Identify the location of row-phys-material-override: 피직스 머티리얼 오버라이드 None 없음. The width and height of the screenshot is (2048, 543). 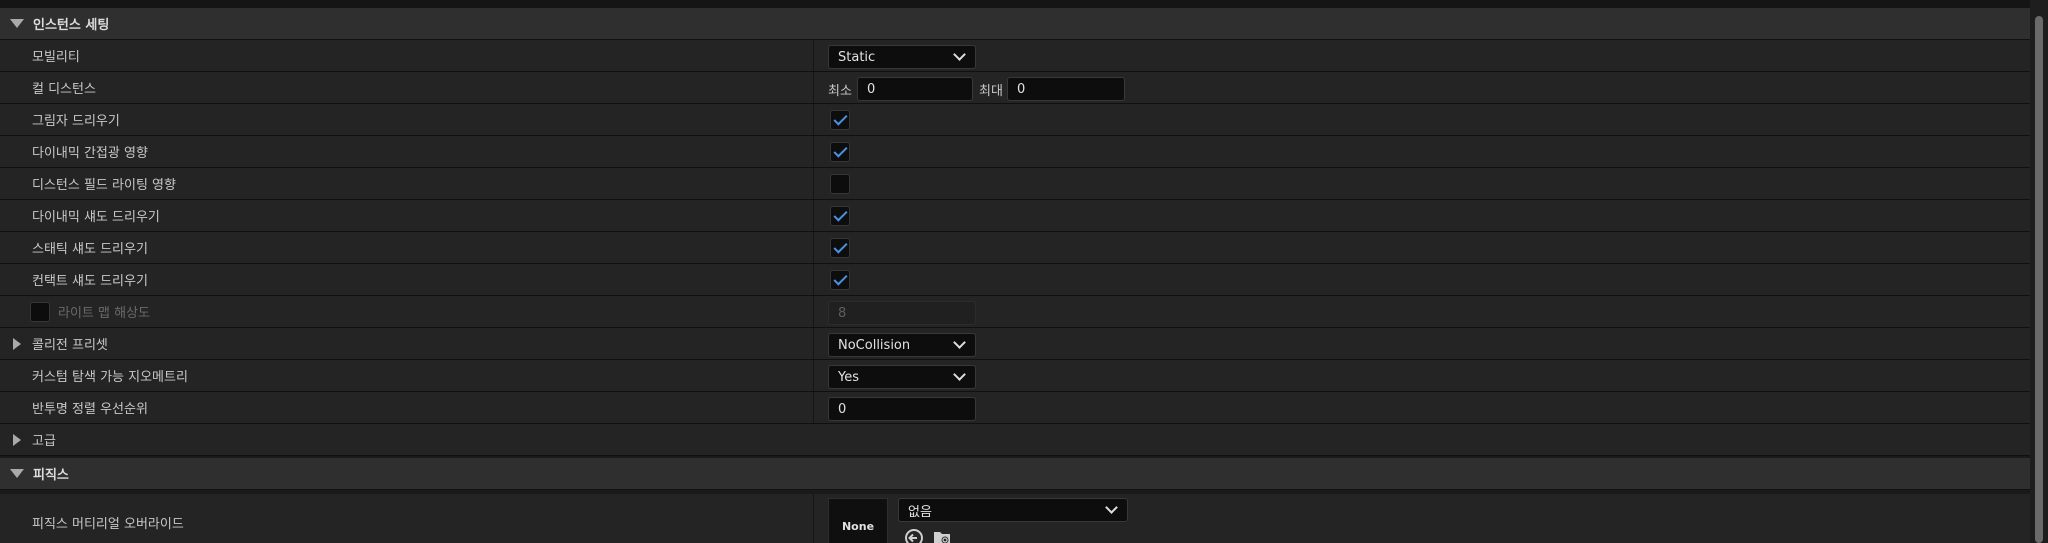
(1015, 518).